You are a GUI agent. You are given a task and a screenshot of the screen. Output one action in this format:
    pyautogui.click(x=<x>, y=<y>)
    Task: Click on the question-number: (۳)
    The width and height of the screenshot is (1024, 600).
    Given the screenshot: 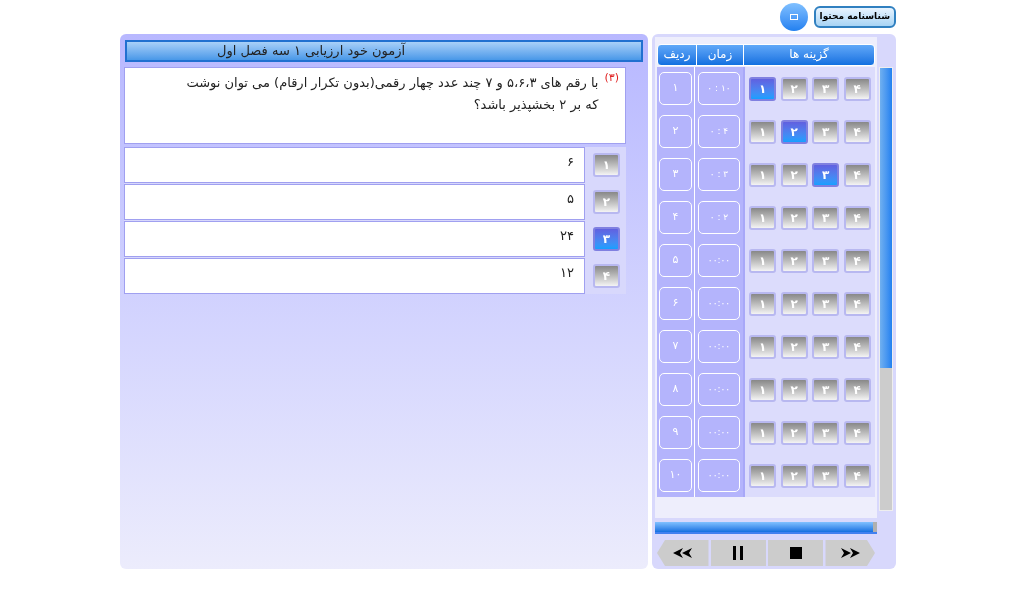 What is the action you would take?
    pyautogui.click(x=611, y=78)
    